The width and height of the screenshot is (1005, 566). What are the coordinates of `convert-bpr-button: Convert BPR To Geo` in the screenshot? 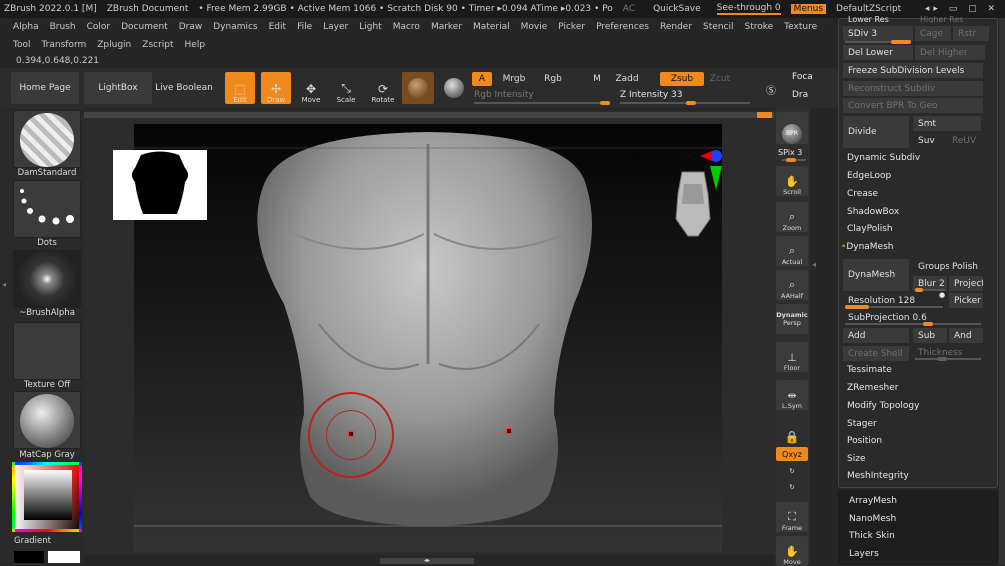 It's located at (913, 105).